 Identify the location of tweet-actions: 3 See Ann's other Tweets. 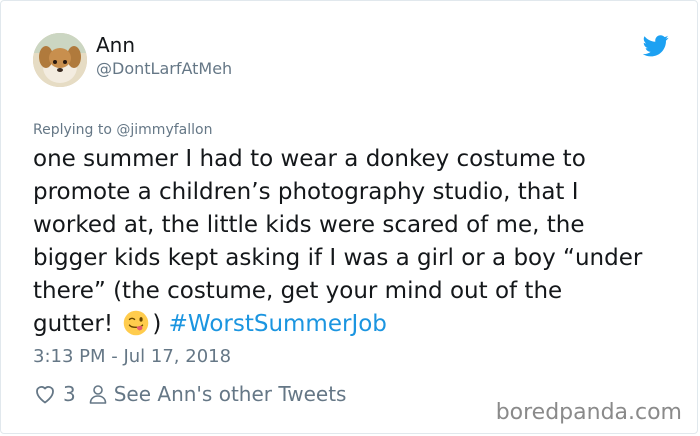
(189, 394).